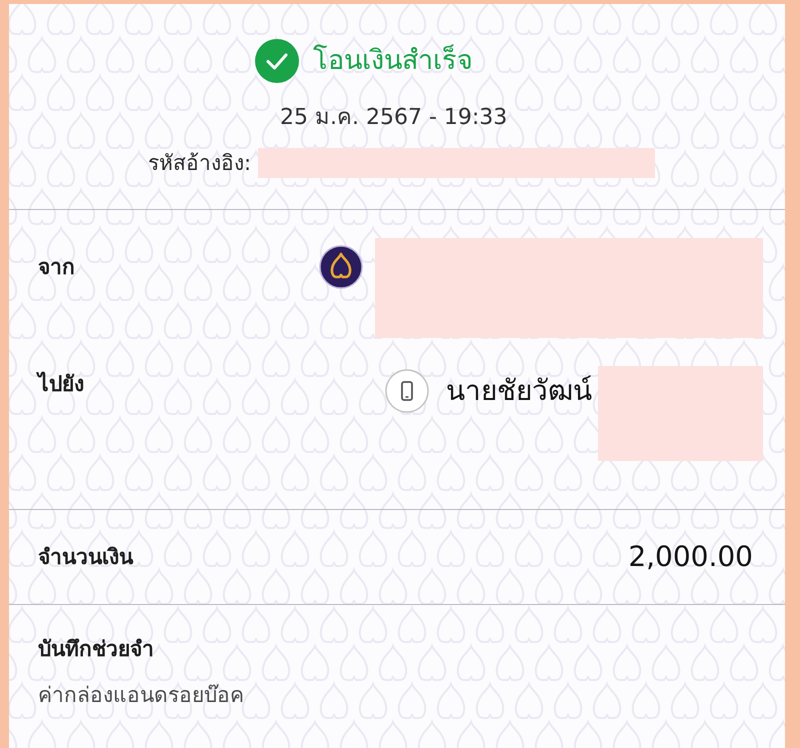  What do you see at coordinates (341, 267) in the screenshot?
I see `bank-logo-icon` at bounding box center [341, 267].